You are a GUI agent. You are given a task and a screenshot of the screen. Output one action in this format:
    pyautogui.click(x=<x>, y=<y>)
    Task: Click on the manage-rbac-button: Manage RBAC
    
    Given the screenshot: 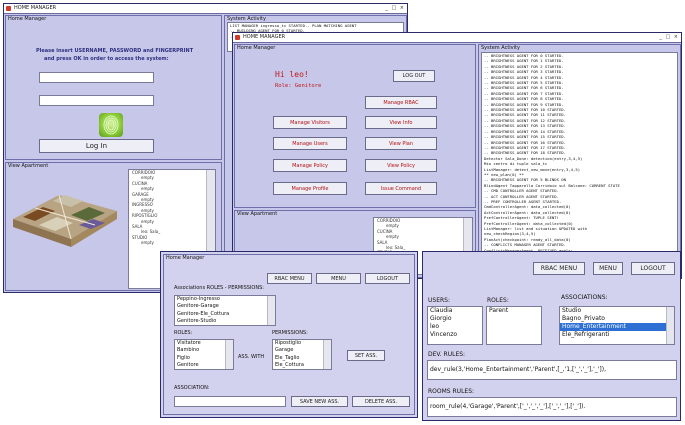 What is the action you would take?
    pyautogui.click(x=401, y=102)
    